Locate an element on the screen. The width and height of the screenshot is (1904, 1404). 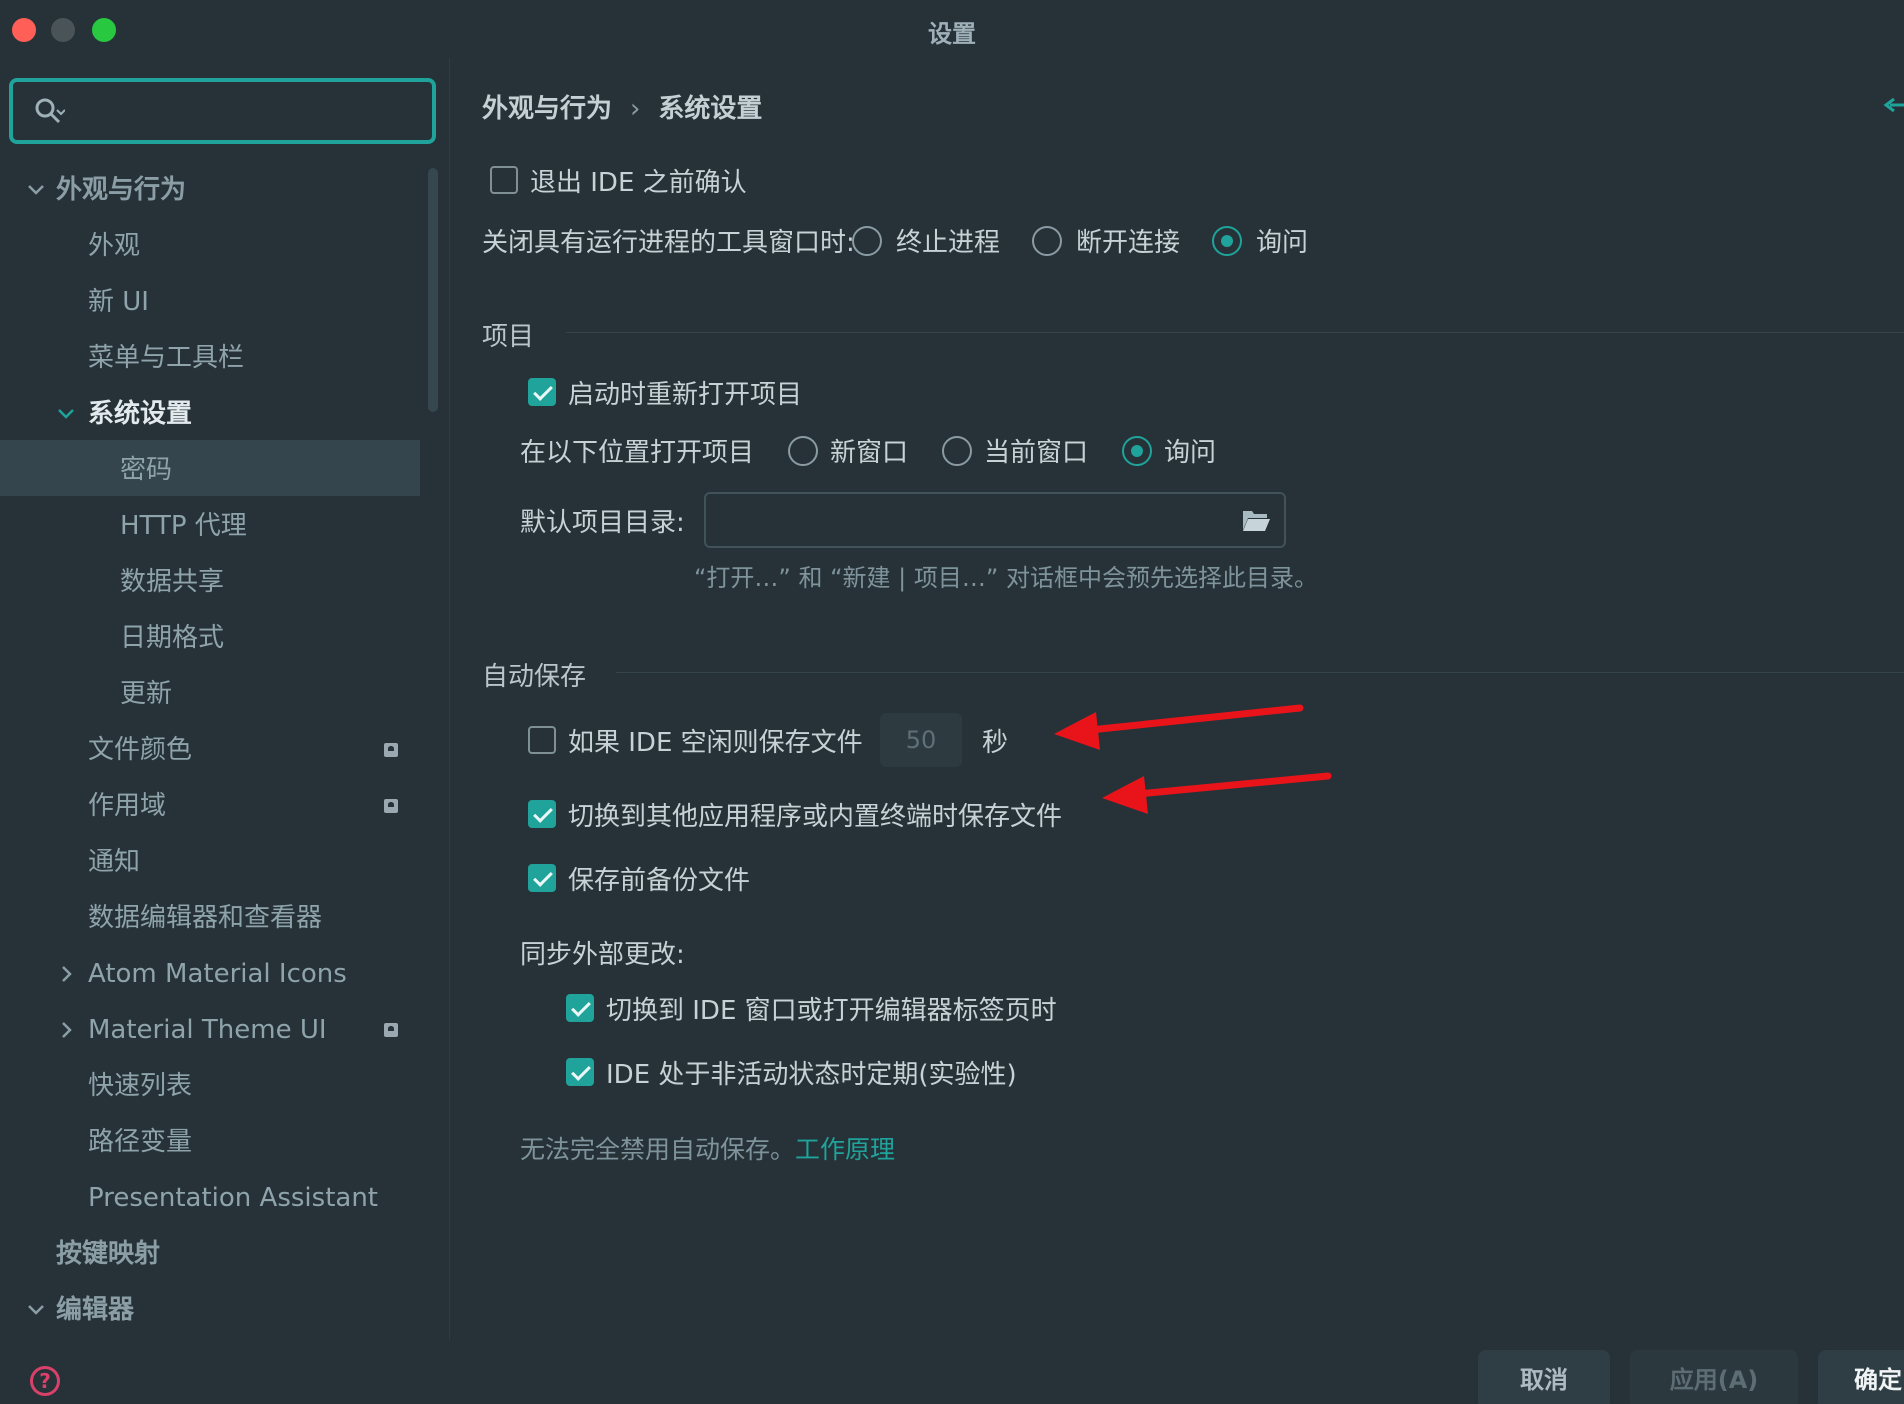
open-project-in-row: 在以下位置打开项目 新窗口 当前窗口 询问 is located at coordinates (920, 452).